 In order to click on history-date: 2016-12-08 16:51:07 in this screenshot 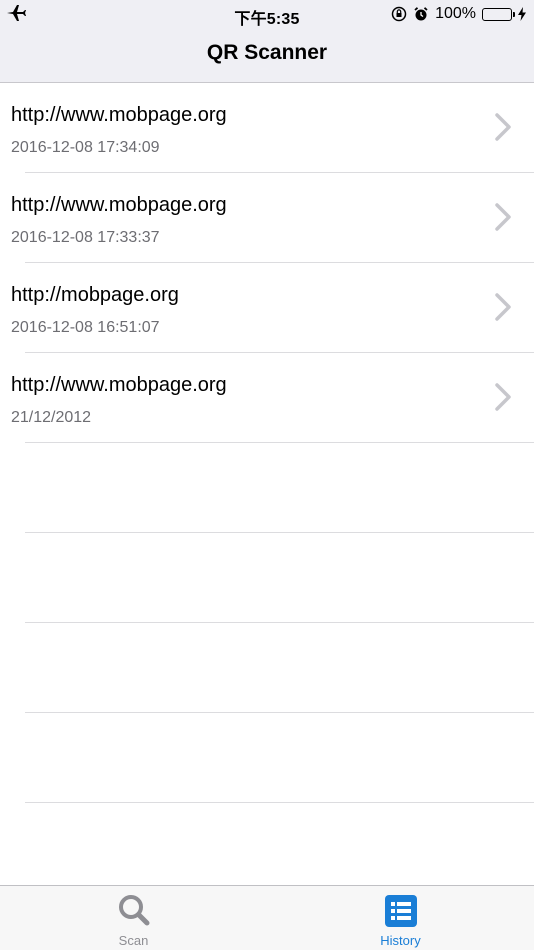, I will do `click(85, 327)`.